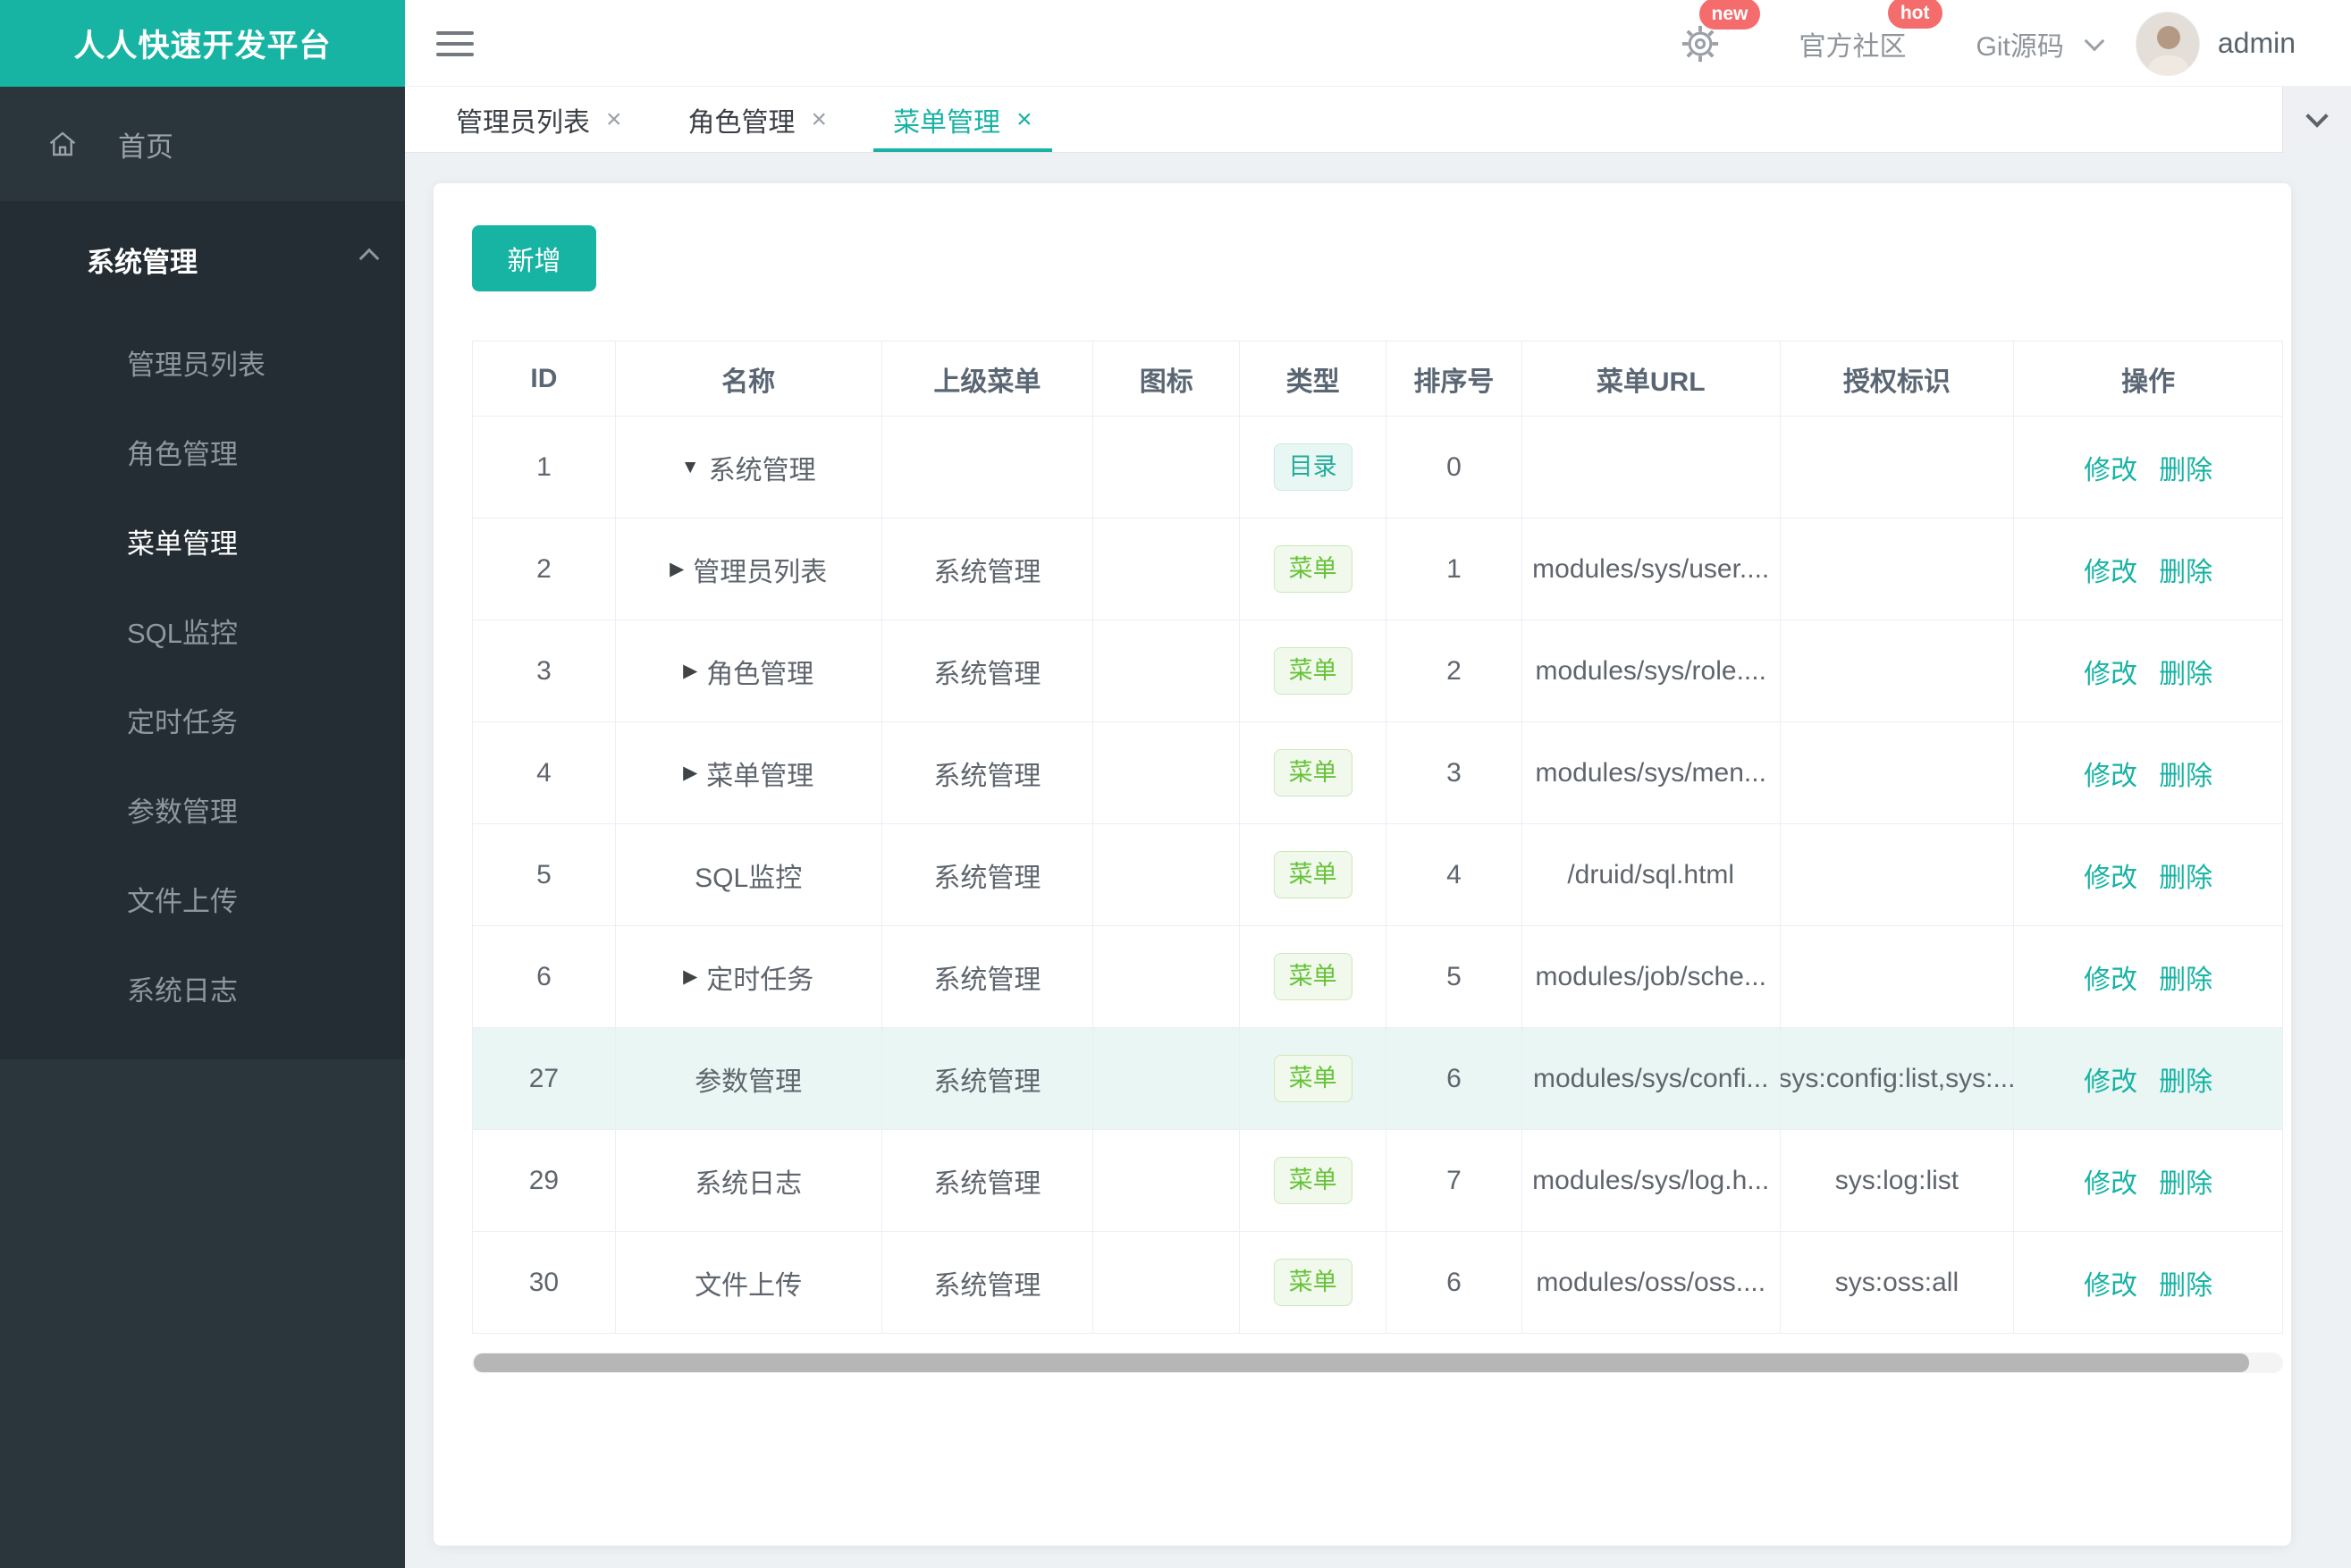 The height and width of the screenshot is (1568, 2351). What do you see at coordinates (1454, 1180) in the screenshot?
I see `cell-order: 7` at bounding box center [1454, 1180].